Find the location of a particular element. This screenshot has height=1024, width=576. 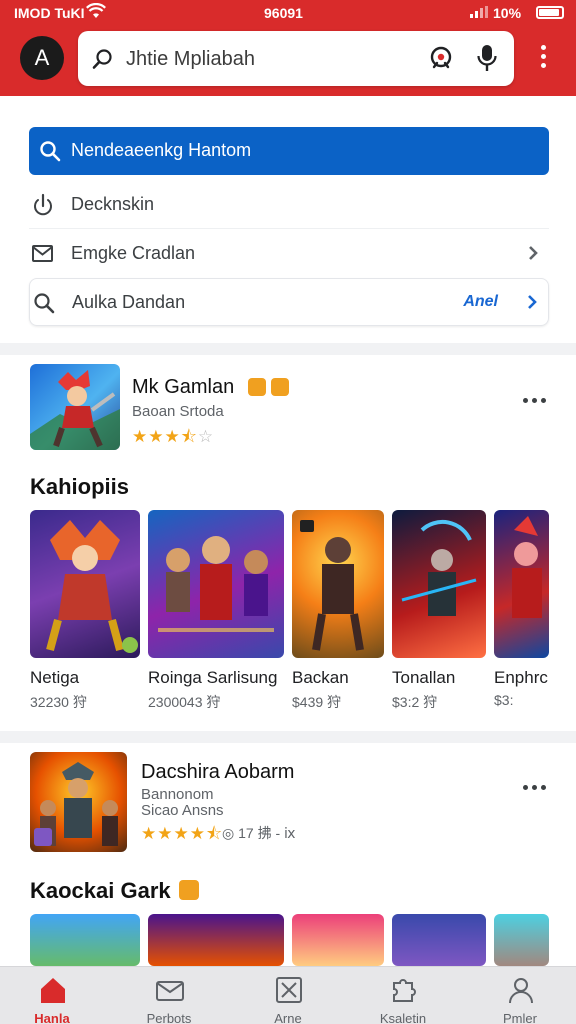

squad-art-icon is located at coordinates (76, 804).